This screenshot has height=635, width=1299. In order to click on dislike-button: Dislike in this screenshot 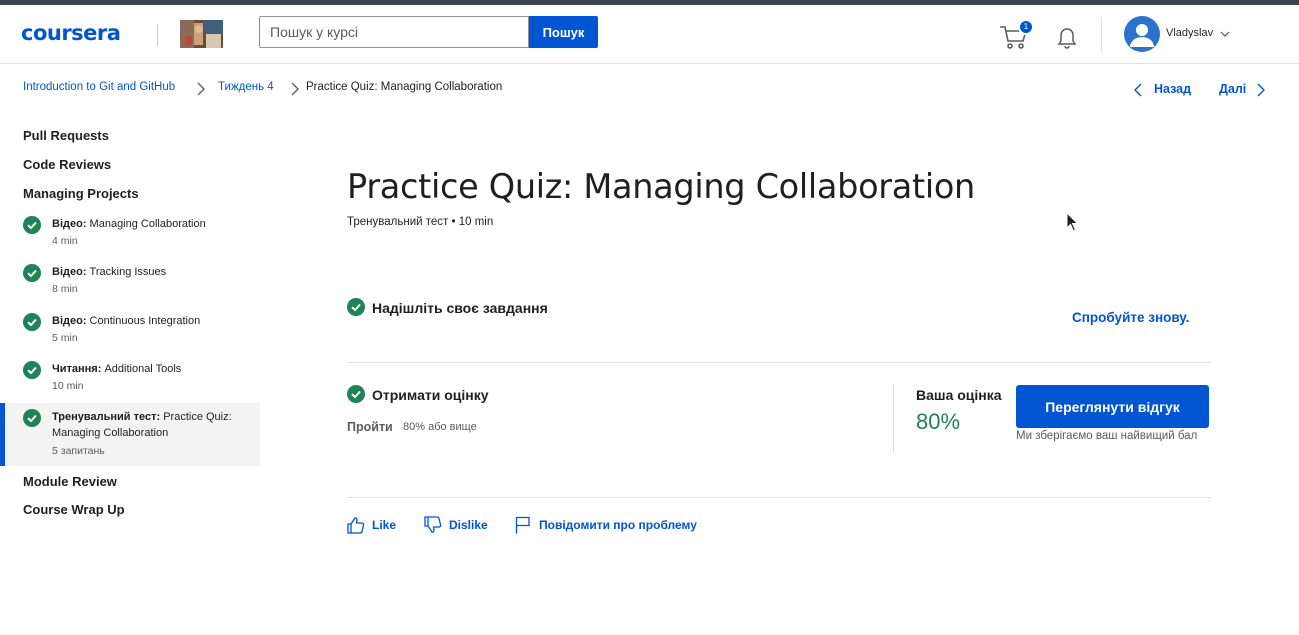, I will do `click(456, 525)`.